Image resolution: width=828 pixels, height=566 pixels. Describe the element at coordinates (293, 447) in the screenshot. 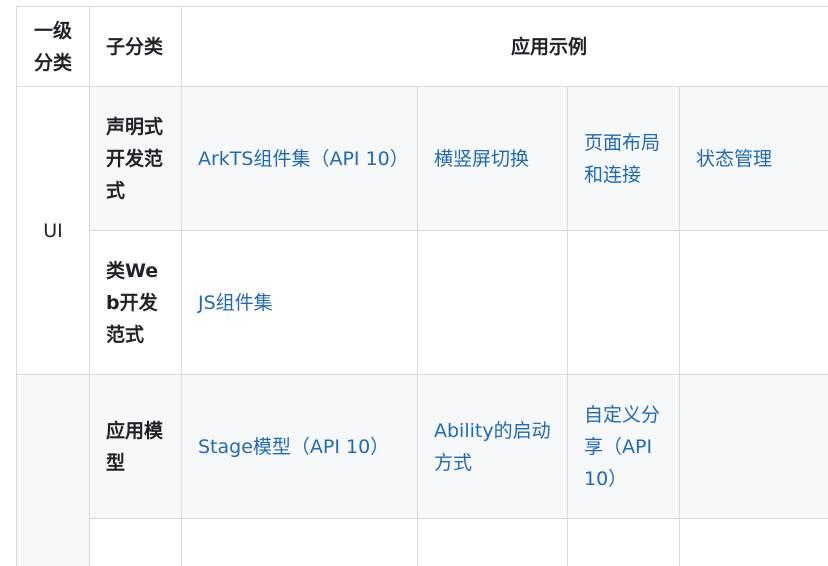

I see `link-stage-model: Stage模型（API 10）` at that location.